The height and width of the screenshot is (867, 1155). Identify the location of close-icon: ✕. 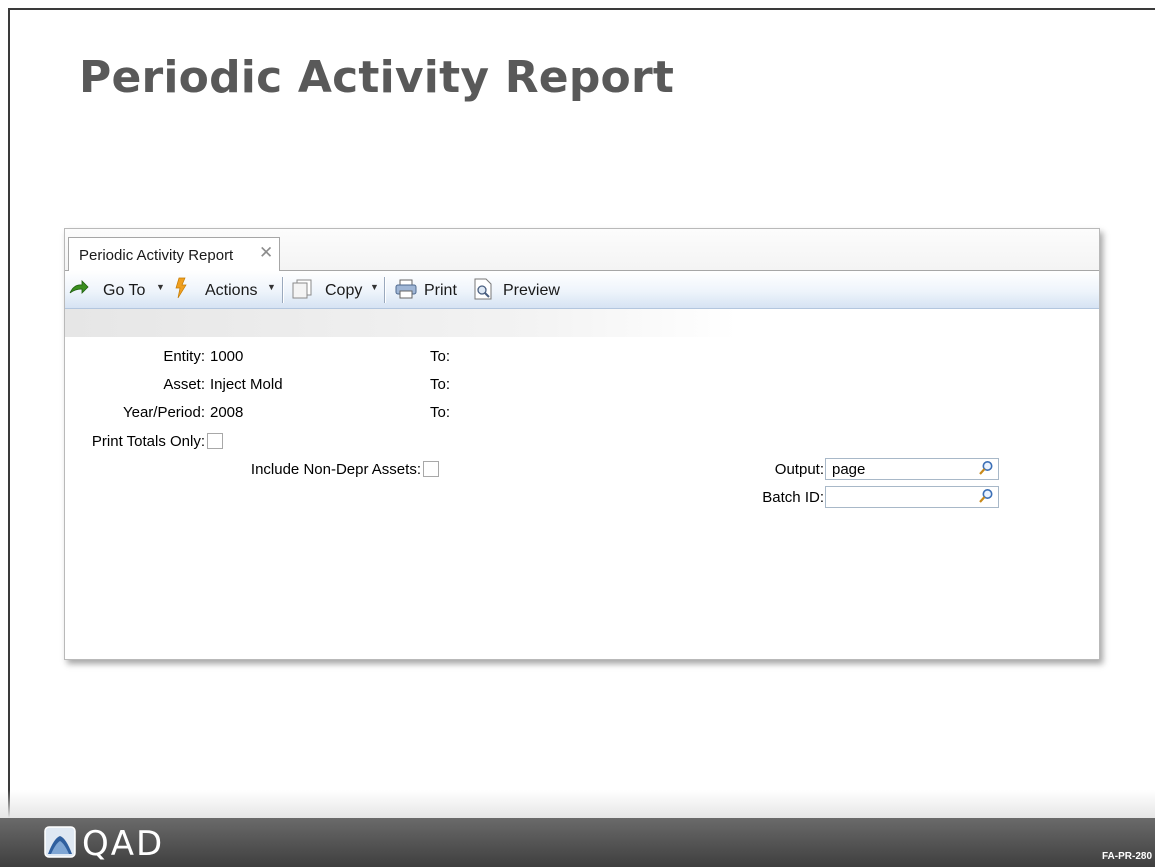
(266, 253).